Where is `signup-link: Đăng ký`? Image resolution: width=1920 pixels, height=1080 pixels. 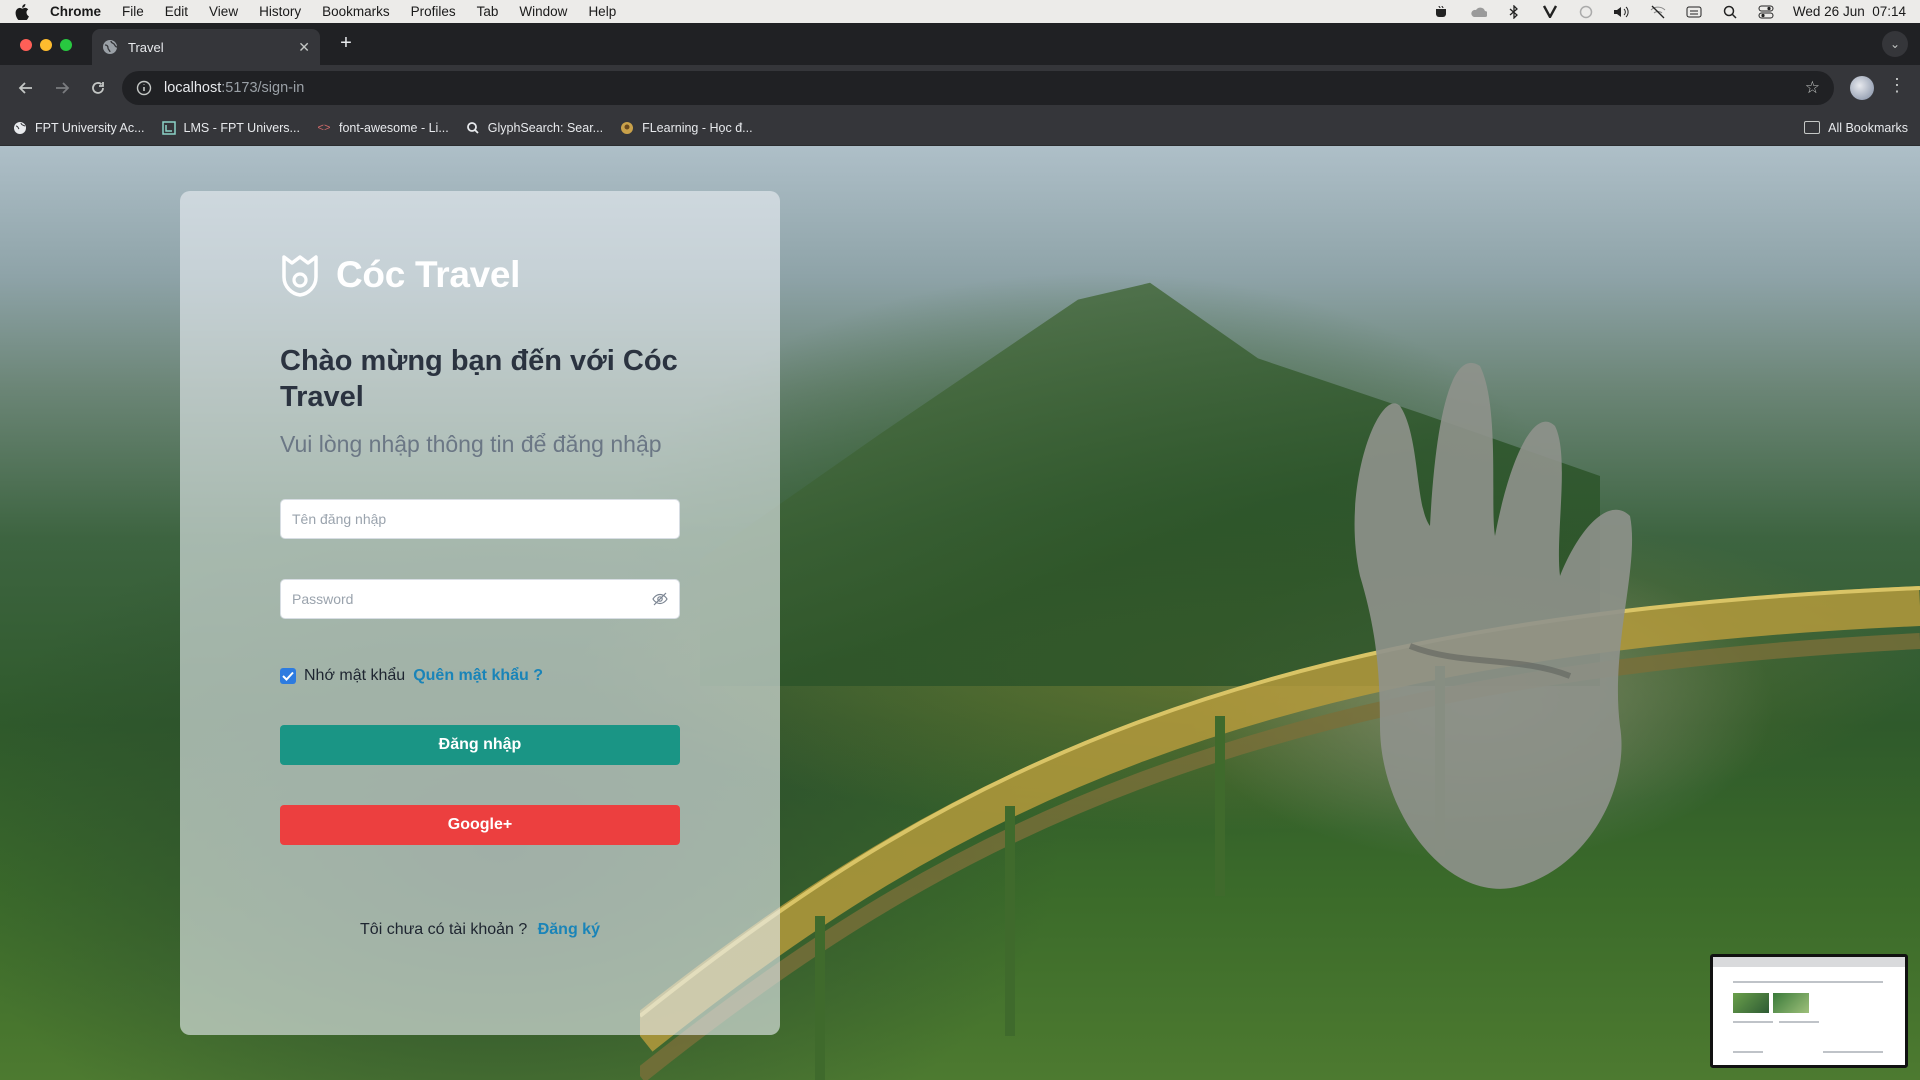
signup-link: Đăng ký is located at coordinates (569, 929).